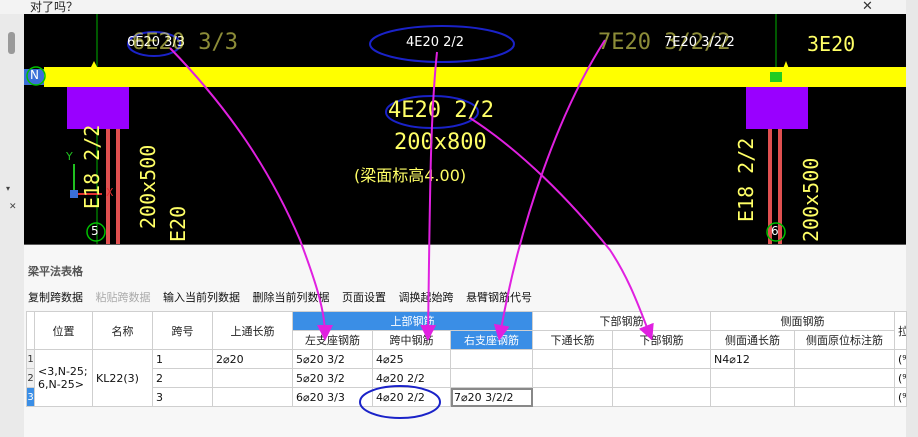 The image size is (918, 437). I want to click on col-span: 跨号, so click(182, 330).